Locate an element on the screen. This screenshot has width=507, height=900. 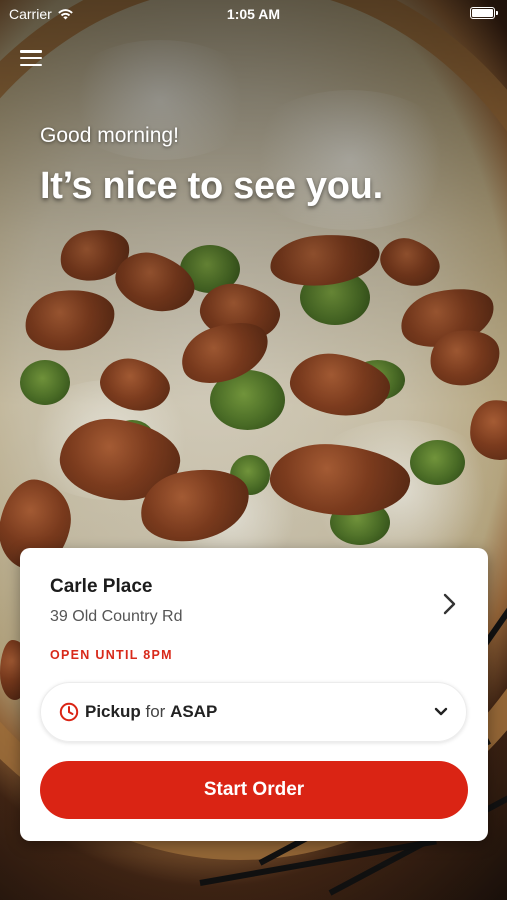
chevron-right-icon is located at coordinates (449, 604).